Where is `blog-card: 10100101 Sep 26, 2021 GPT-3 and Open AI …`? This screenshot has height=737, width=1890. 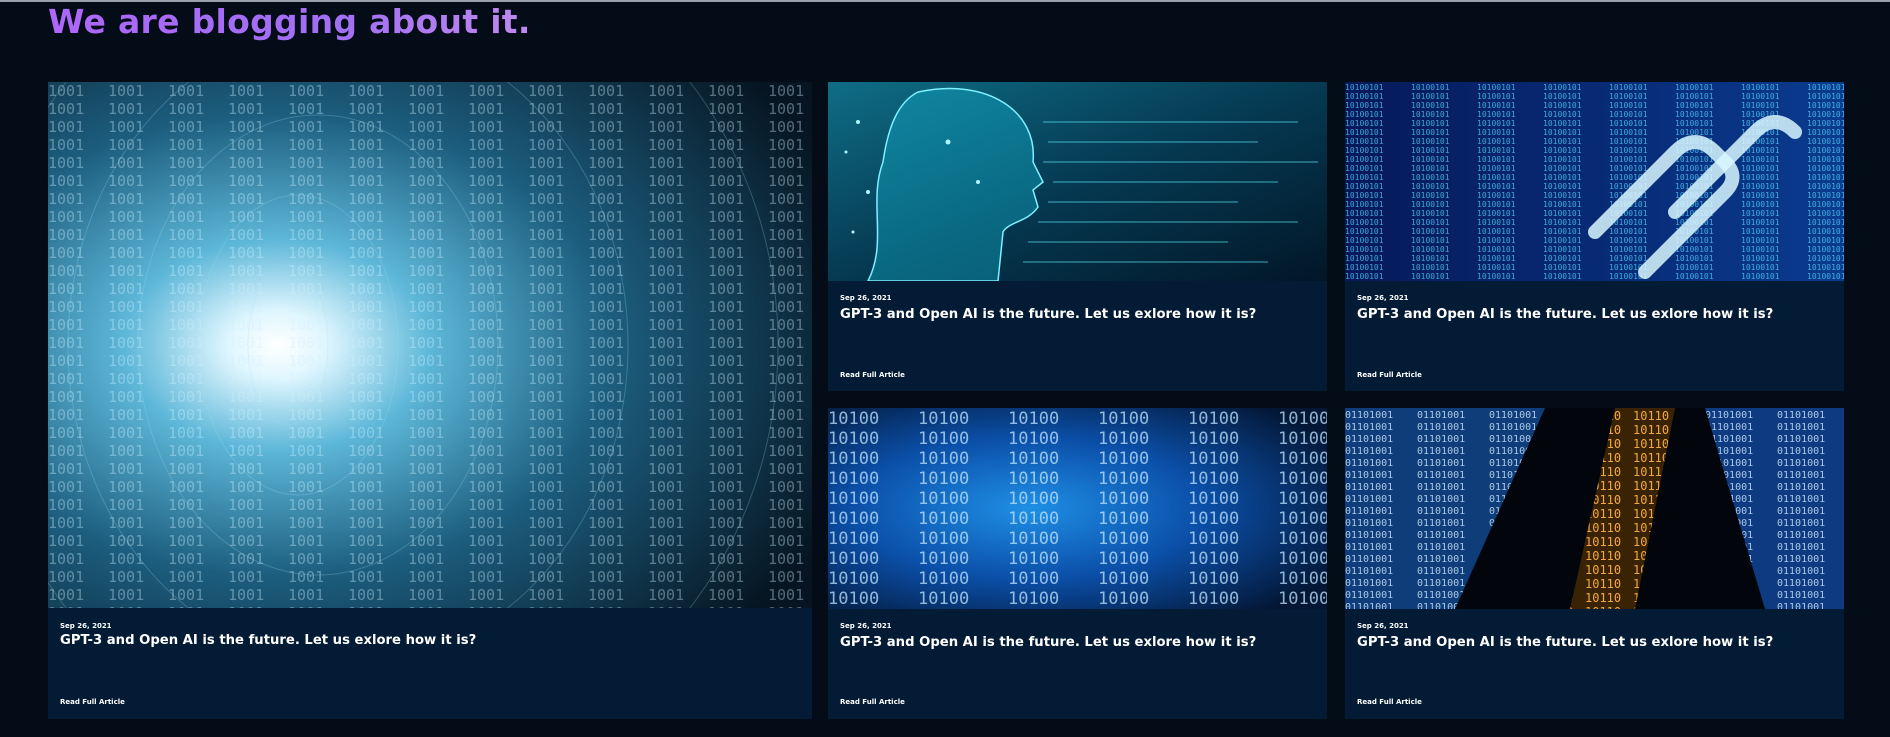
blog-card: 10100101 Sep 26, 2021 GPT-3 and Open AI … is located at coordinates (1594, 236).